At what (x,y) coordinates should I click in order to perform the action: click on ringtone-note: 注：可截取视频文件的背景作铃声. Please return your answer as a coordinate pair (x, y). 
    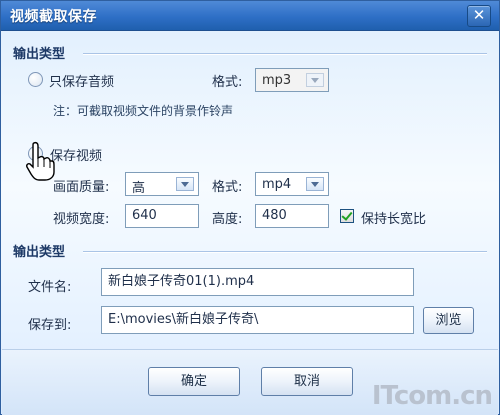
    Looking at the image, I should click on (143, 111).